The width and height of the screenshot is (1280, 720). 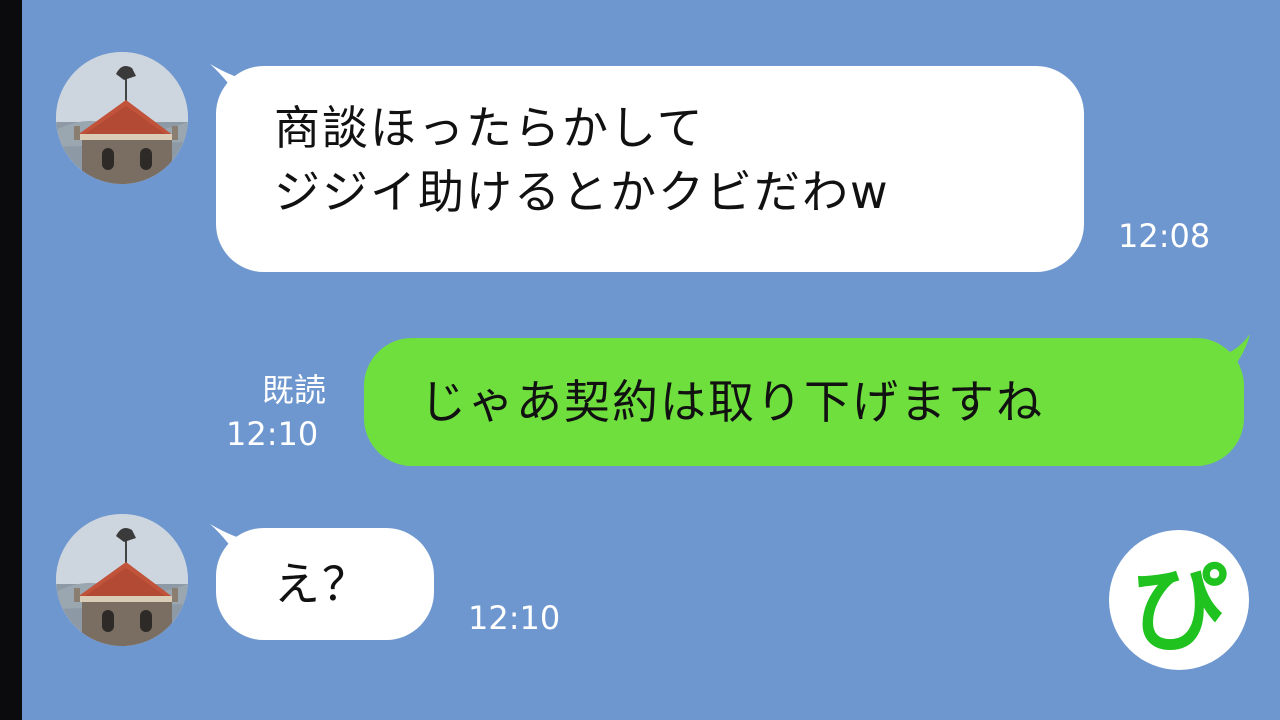 What do you see at coordinates (1164, 236) in the screenshot?
I see `message-time: 12:08` at bounding box center [1164, 236].